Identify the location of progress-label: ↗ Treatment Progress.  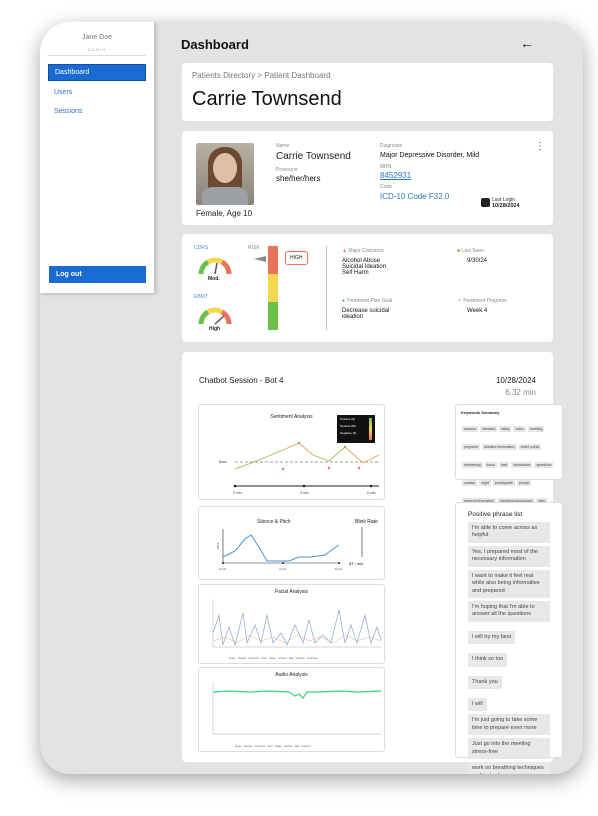
(482, 301).